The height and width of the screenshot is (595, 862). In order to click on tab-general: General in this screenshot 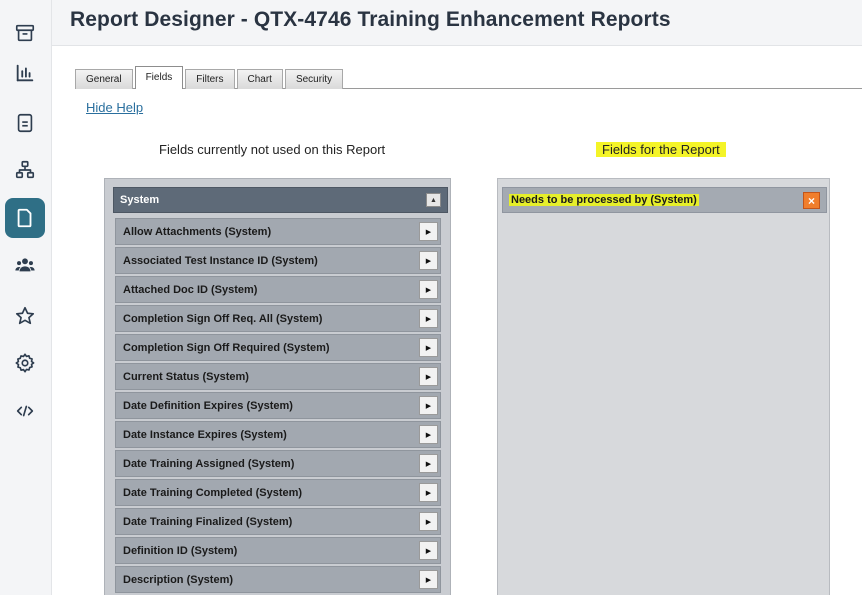, I will do `click(104, 79)`.